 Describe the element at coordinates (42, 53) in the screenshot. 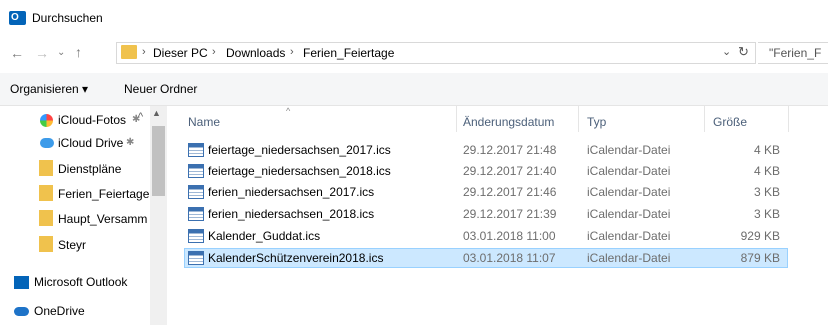

I see `forward-arrow-icon: →` at that location.